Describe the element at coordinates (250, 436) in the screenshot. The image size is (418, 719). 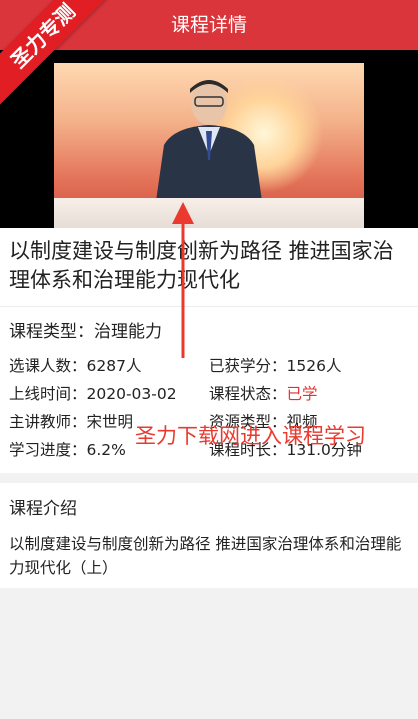
I see `watermark-text: 圣力下载网进入课程学习` at that location.